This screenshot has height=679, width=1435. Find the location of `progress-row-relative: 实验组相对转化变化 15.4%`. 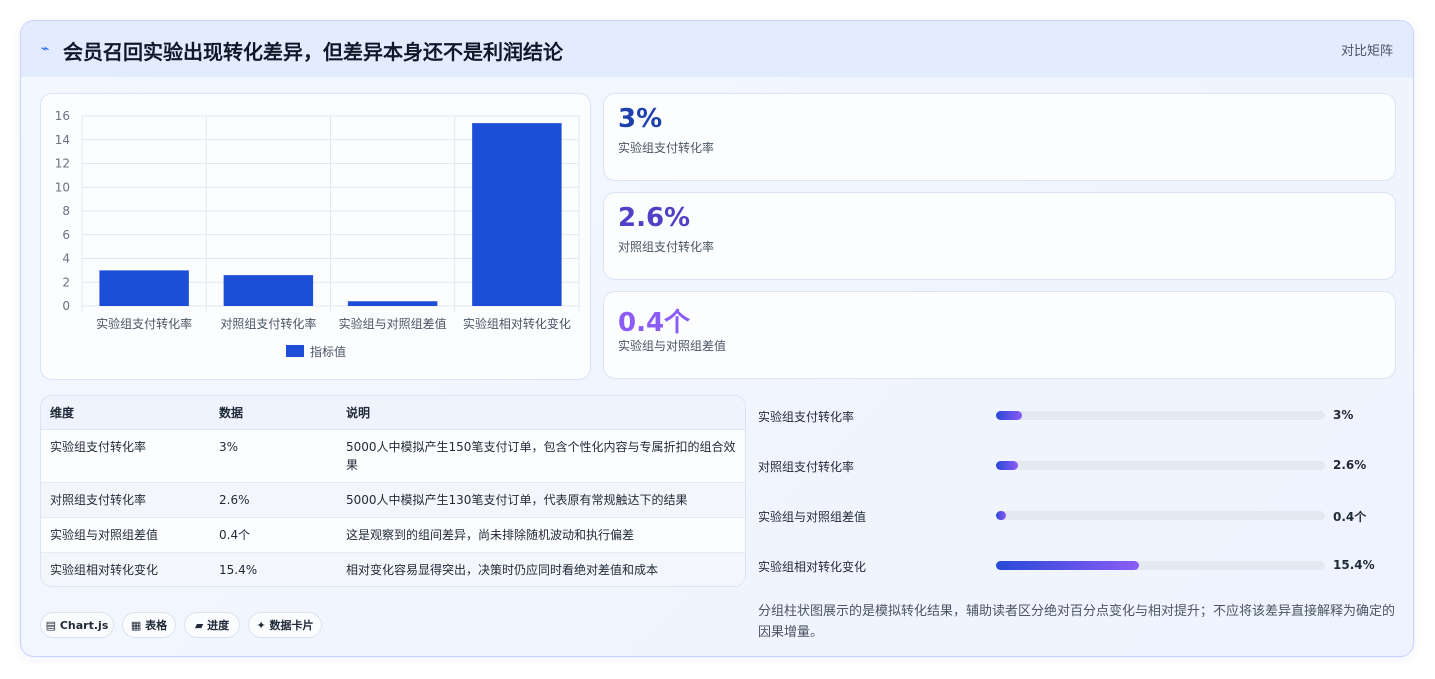

progress-row-relative: 实验组相对转化变化 15.4% is located at coordinates (1078, 566).